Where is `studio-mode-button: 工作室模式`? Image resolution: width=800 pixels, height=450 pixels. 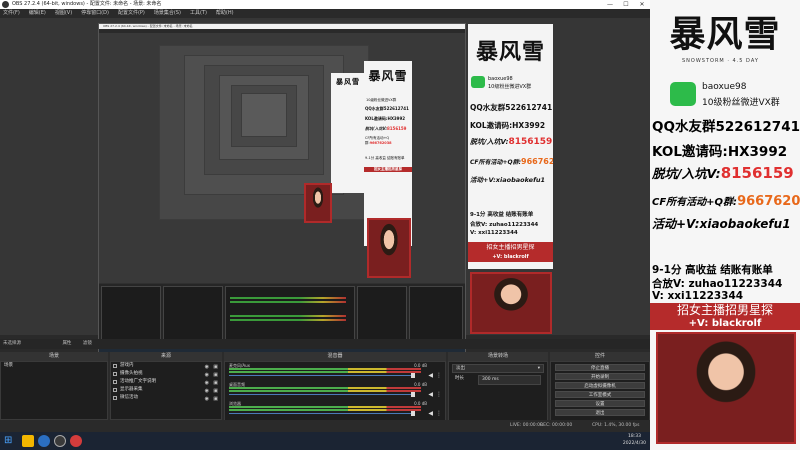 studio-mode-button: 工作室模式 is located at coordinates (600, 394).